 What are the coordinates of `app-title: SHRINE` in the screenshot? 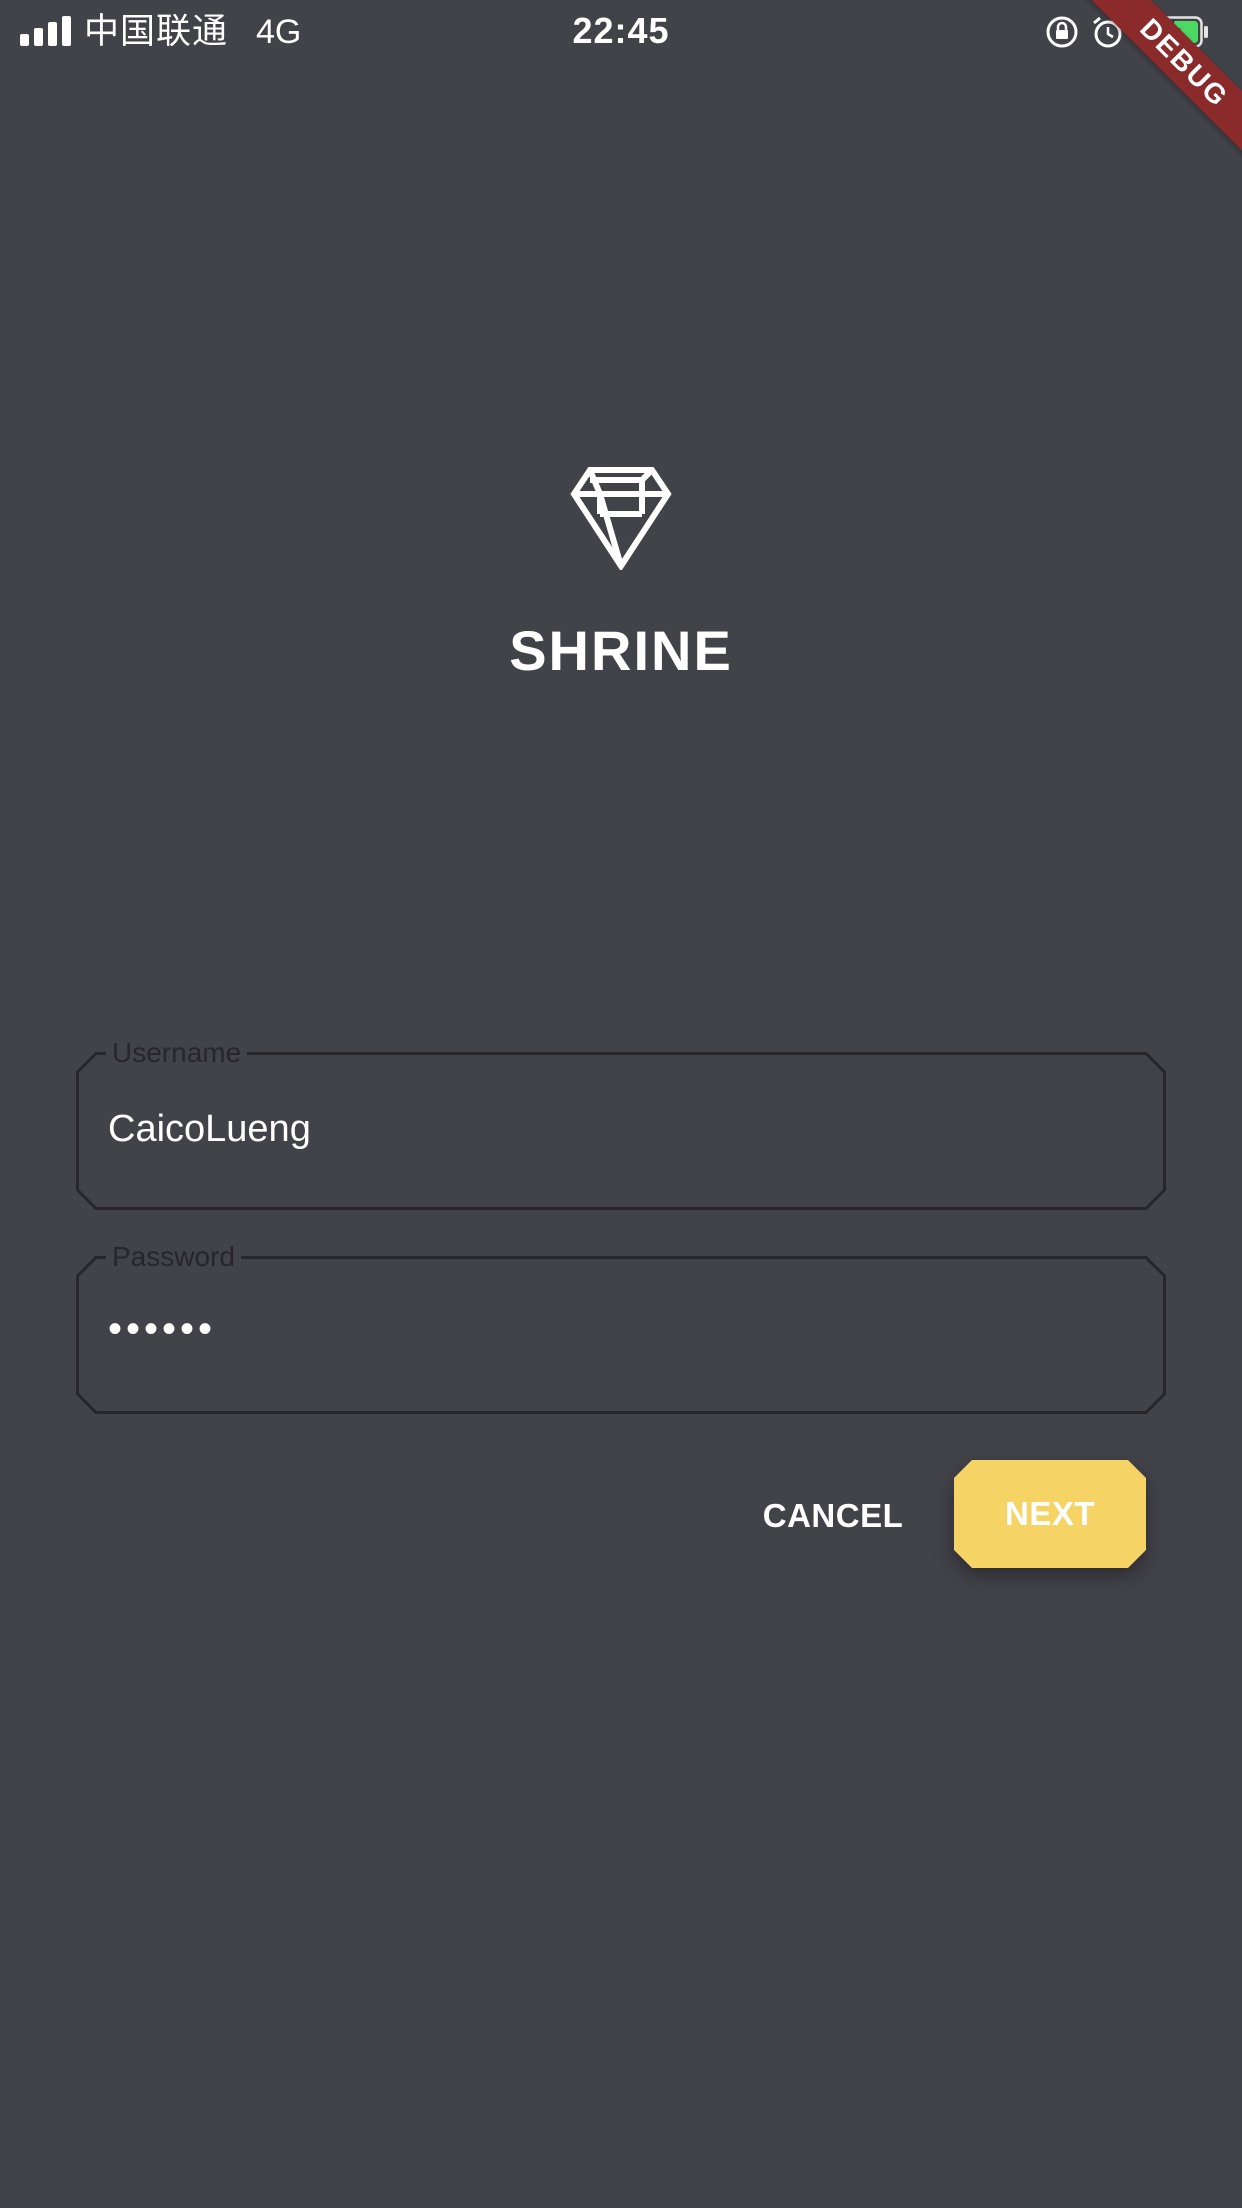 It's located at (621, 650).